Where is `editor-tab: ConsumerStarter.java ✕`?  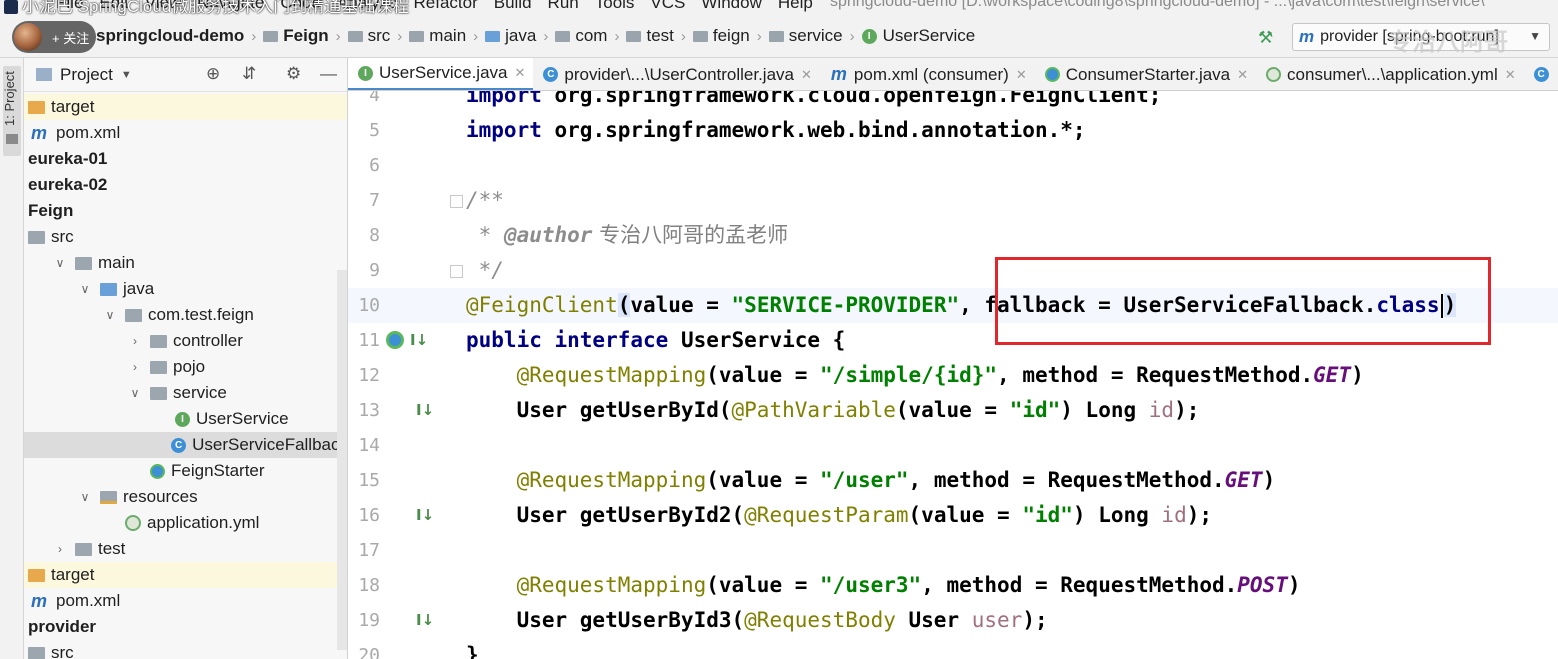
editor-tab: ConsumerStarter.java ✕ is located at coordinates (1145, 74).